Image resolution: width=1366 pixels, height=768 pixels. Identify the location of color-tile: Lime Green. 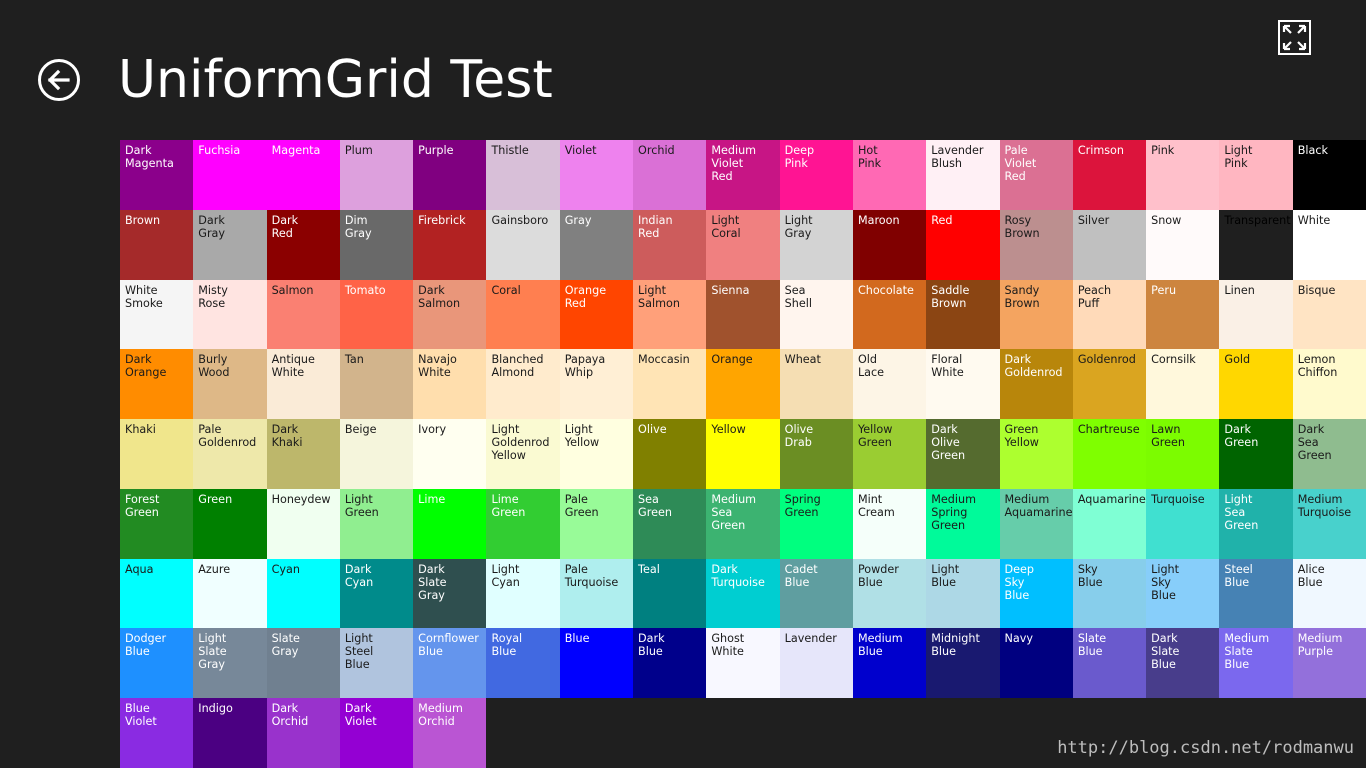
(523, 523).